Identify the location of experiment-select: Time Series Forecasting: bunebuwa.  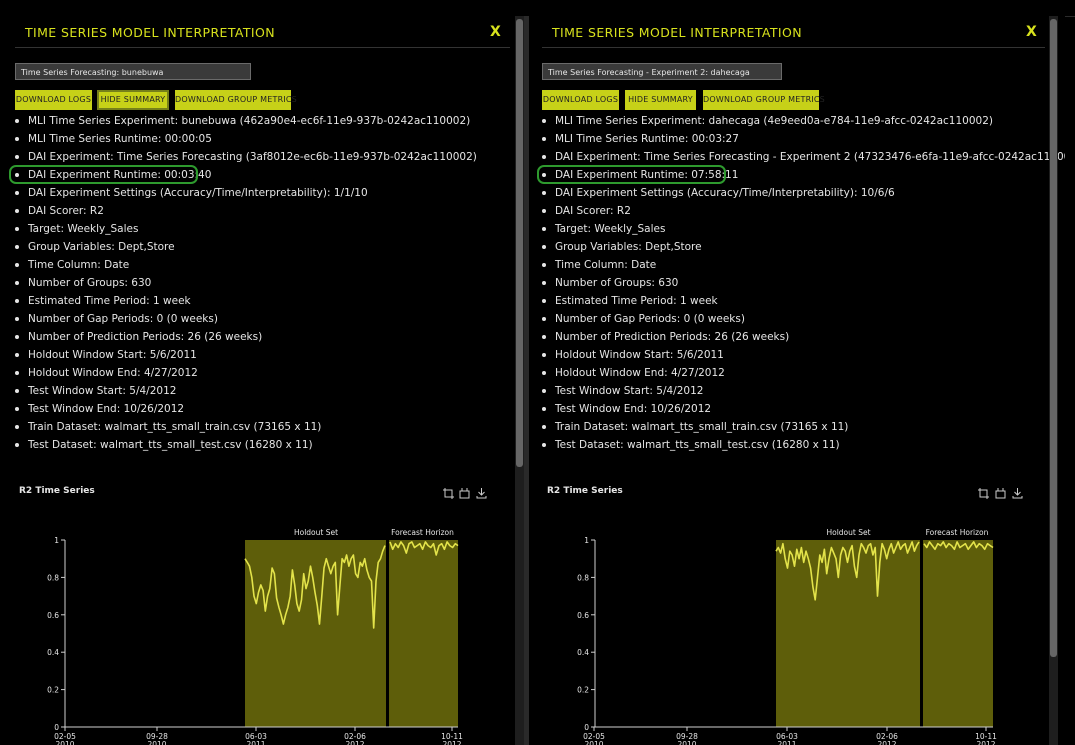
(133, 71).